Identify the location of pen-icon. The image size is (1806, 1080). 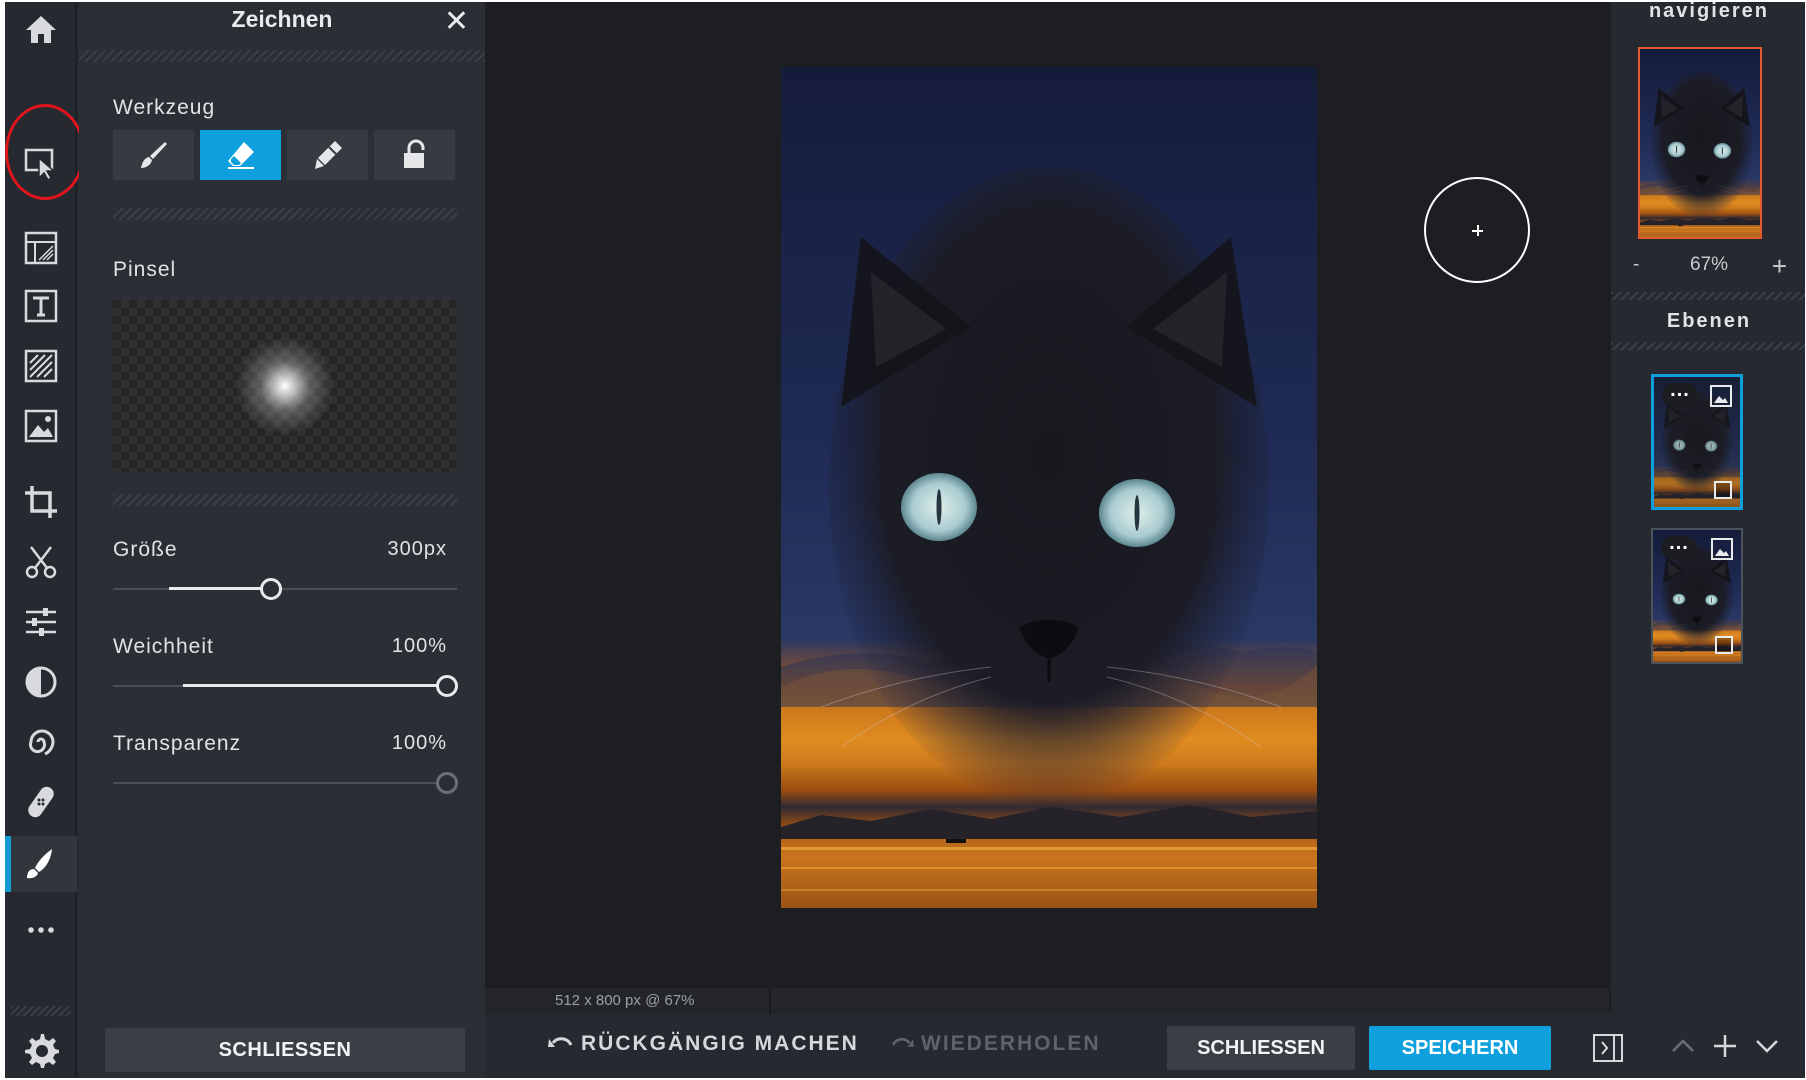
(328, 155).